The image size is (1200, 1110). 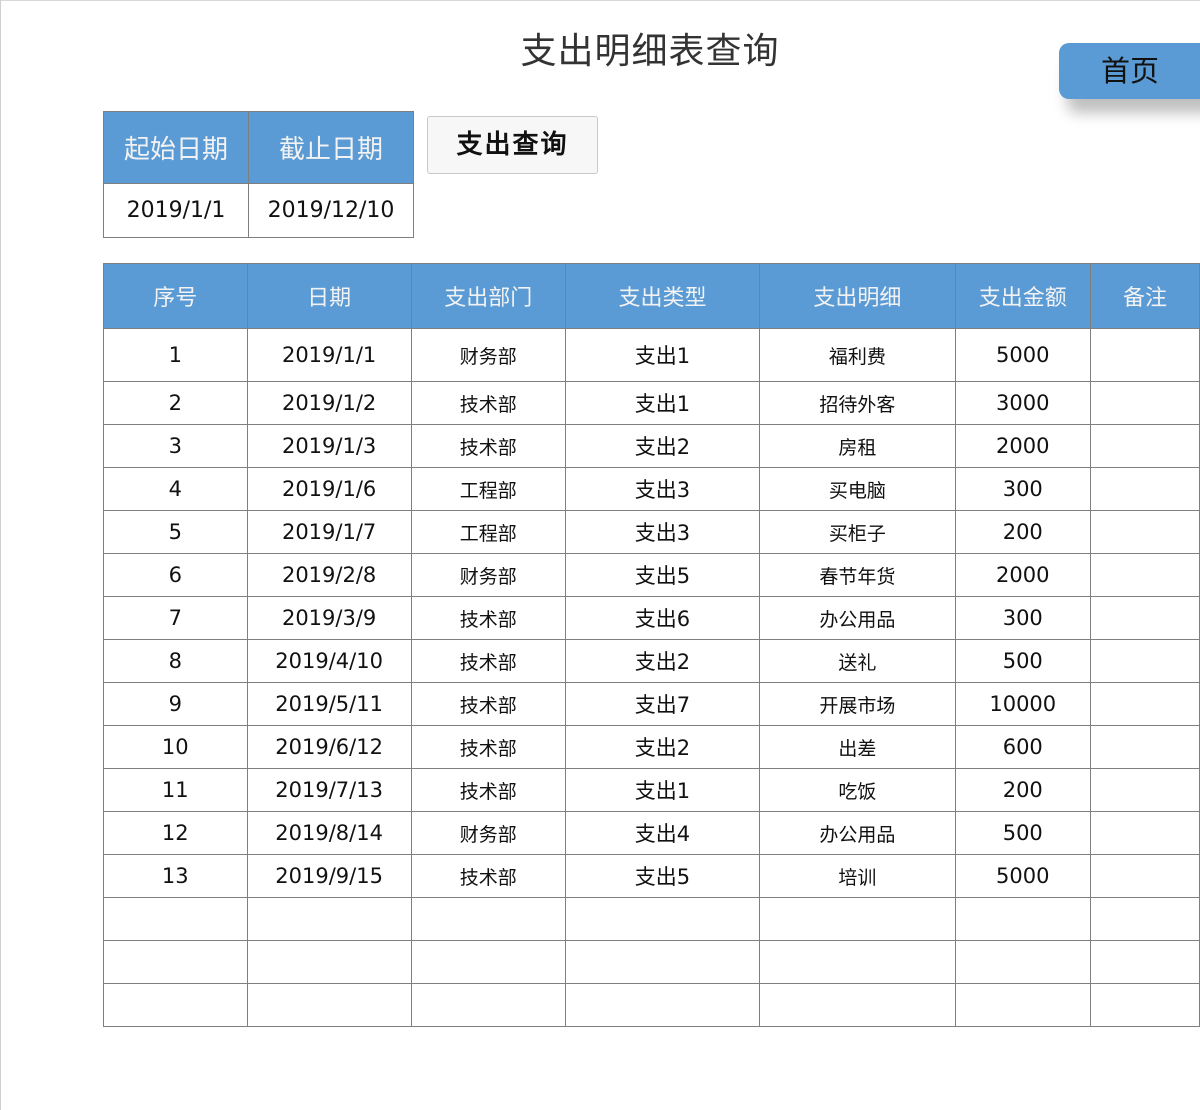 I want to click on cell-amount: 600, so click(x=1022, y=747).